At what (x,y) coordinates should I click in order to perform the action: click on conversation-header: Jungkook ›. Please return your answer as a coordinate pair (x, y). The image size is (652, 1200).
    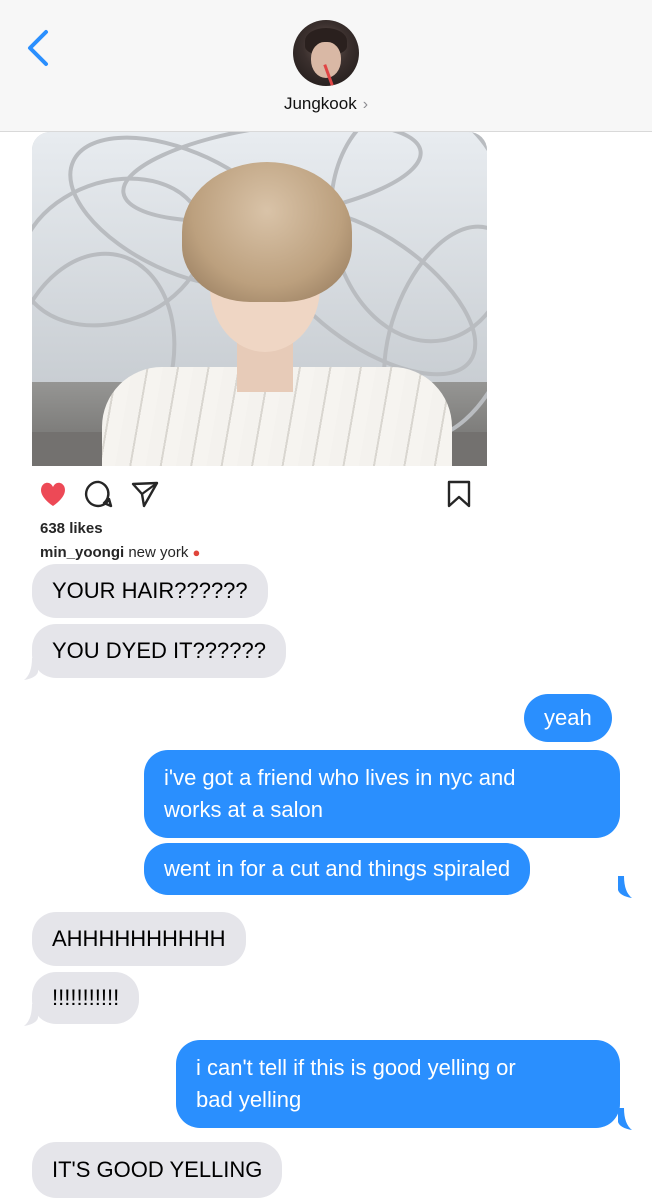
    Looking at the image, I should click on (326, 66).